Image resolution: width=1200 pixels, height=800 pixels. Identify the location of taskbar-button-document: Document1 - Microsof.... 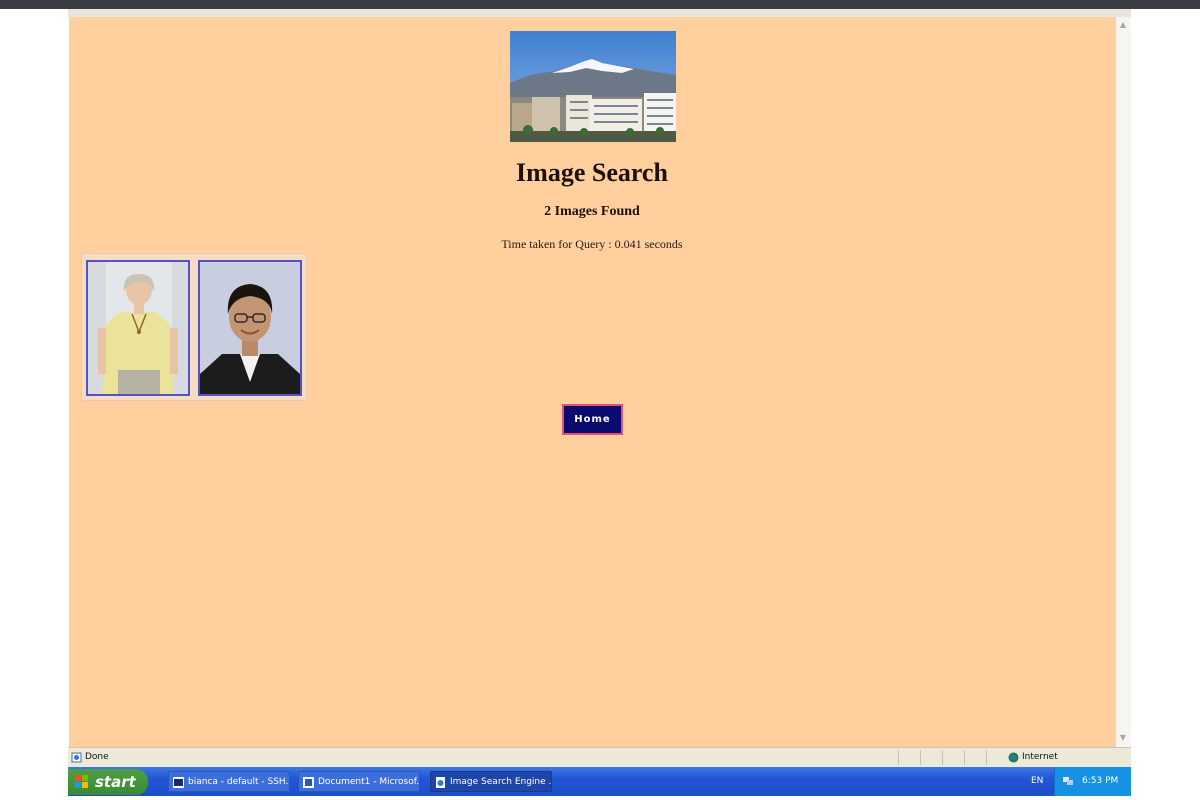
(359, 781).